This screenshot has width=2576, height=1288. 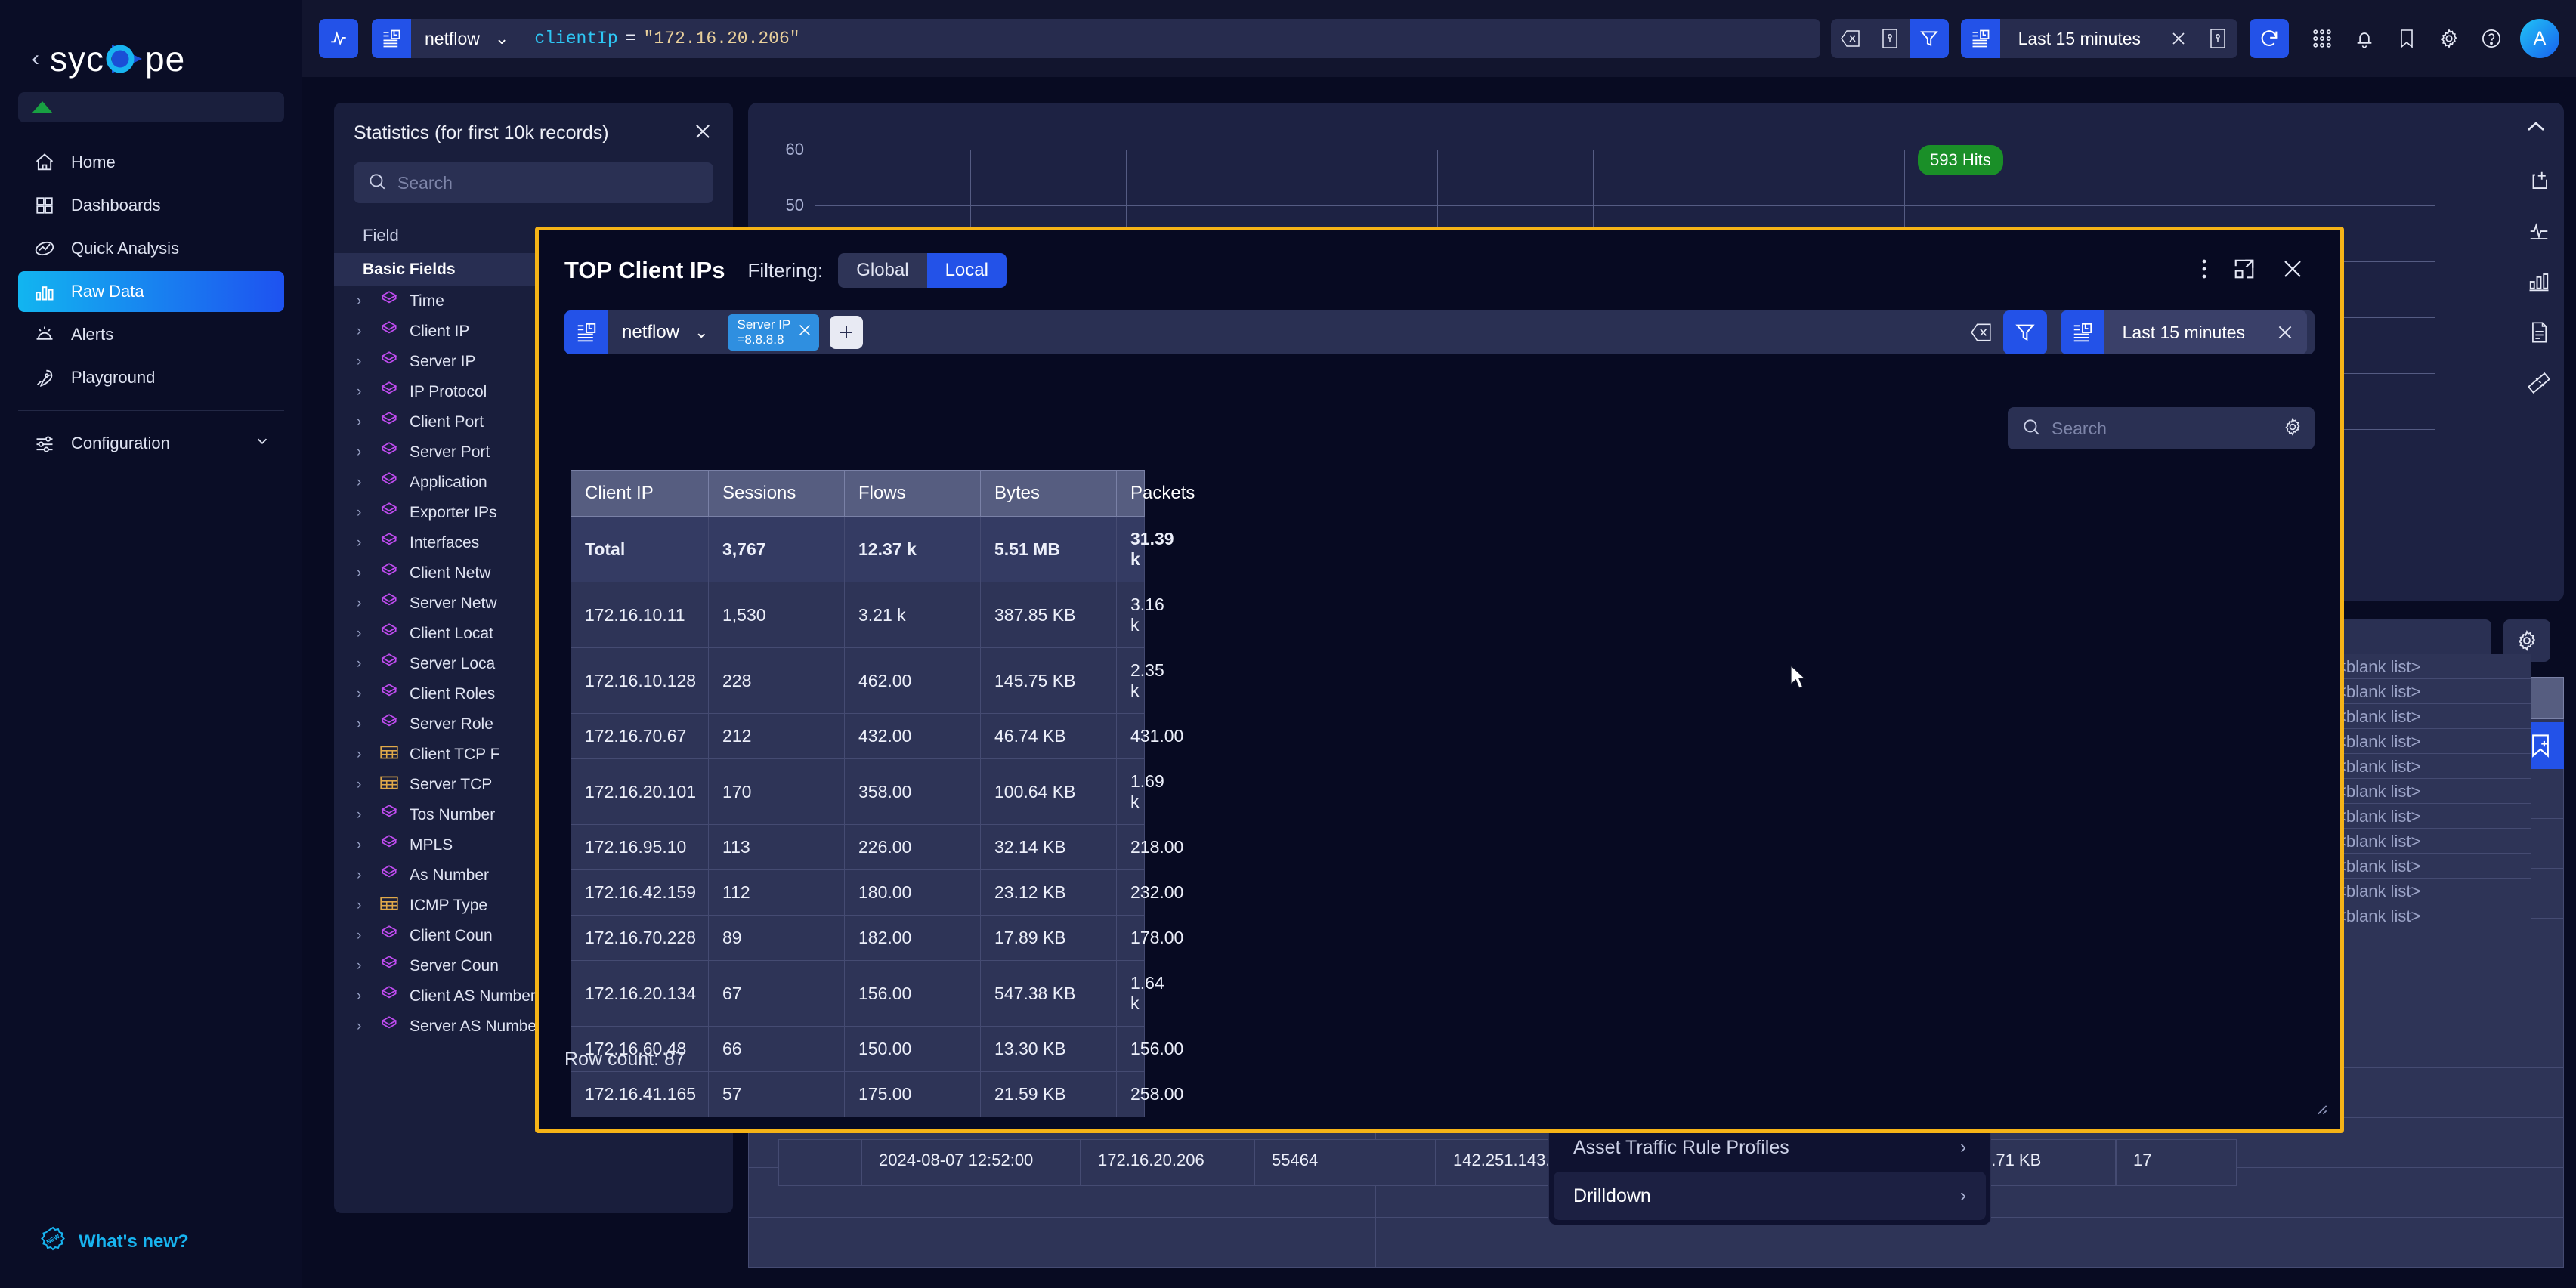 I want to click on table-row: 172.16.95.10 113 226.00 32.14 KB 218.00, so click(x=1440, y=847).